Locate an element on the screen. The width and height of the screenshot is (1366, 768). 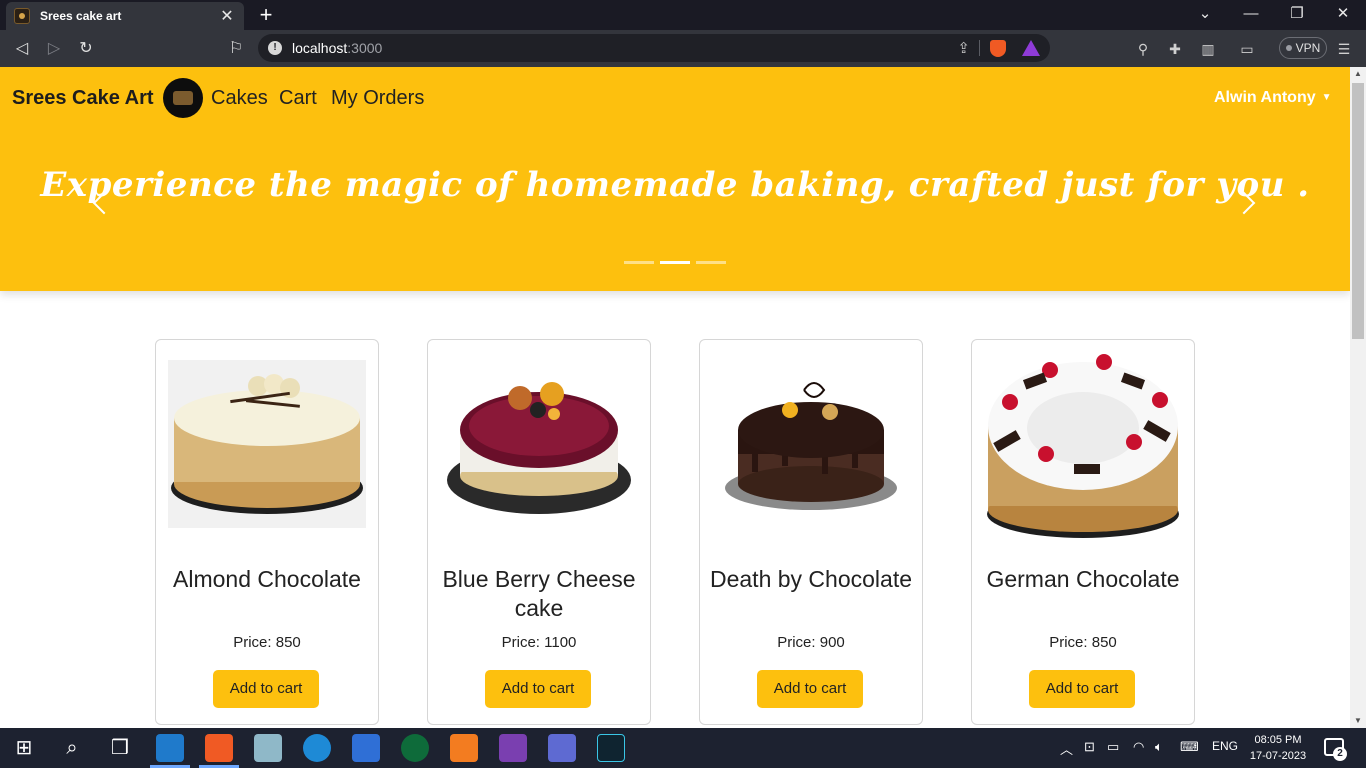
logo-image is located at coordinates (183, 98).